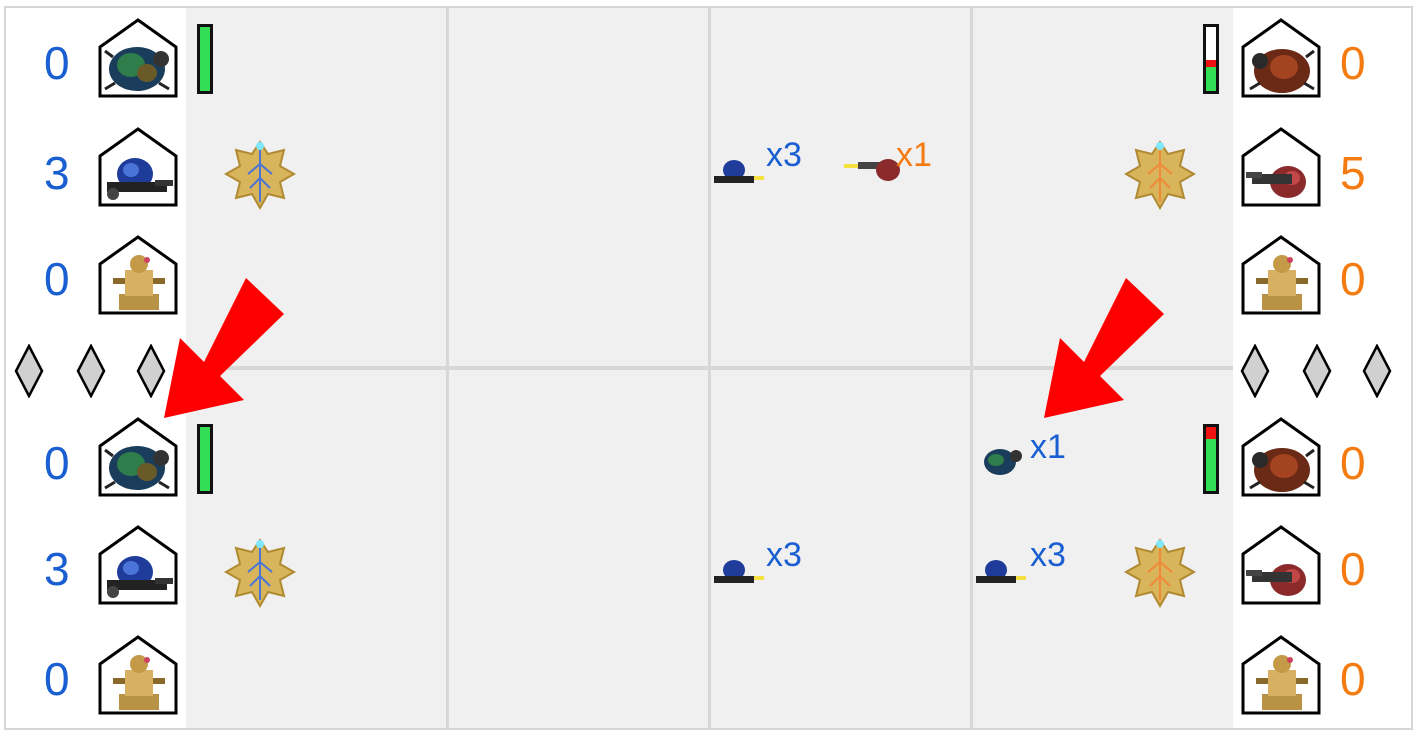  Describe the element at coordinates (1353, 173) in the screenshot. I see `unit-count: 5` at that location.